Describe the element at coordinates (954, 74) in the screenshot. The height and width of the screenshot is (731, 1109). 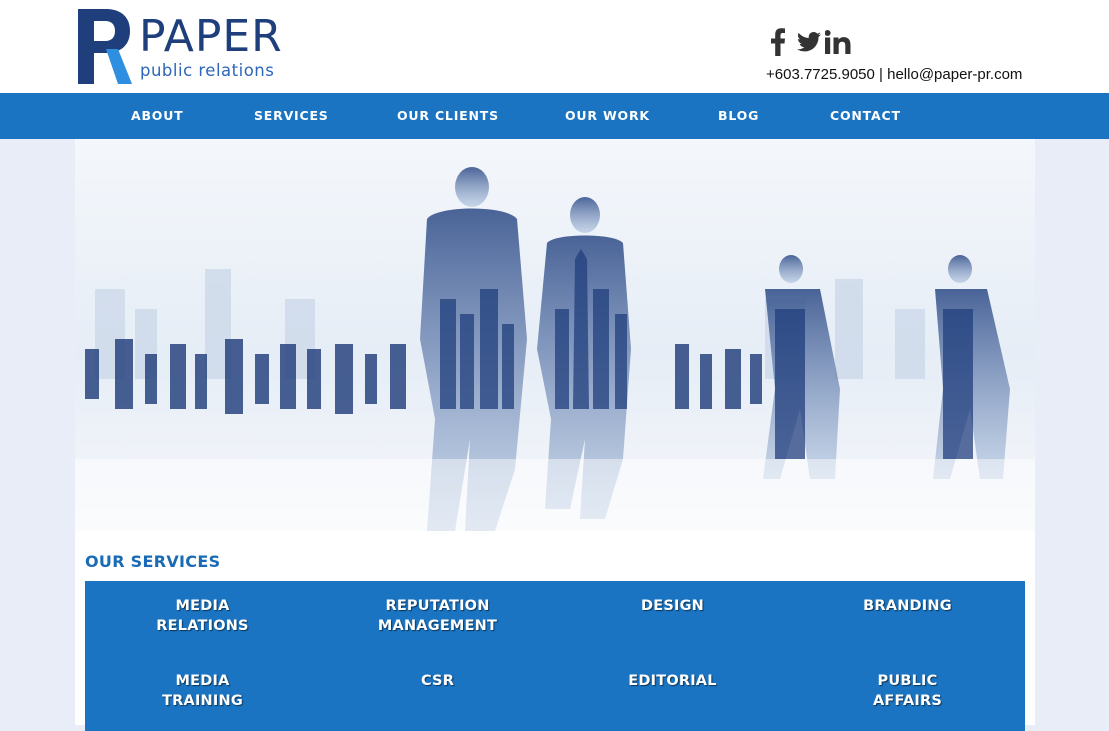
I see `email-link: hello@paper-pr.com` at that location.